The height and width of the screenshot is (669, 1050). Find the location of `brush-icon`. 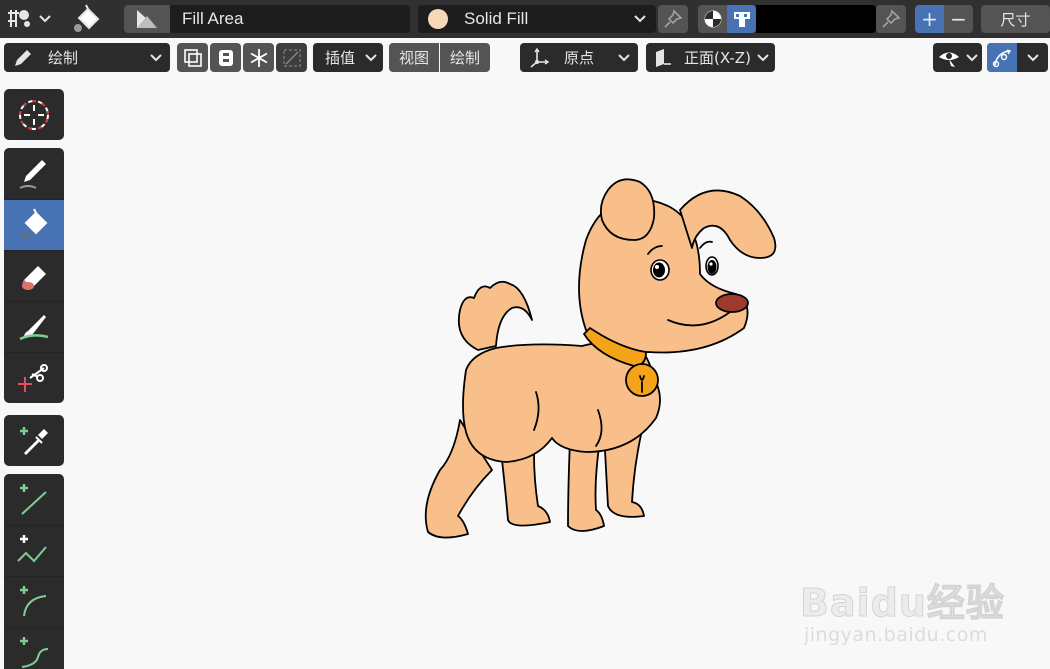

brush-icon is located at coordinates (34, 328).